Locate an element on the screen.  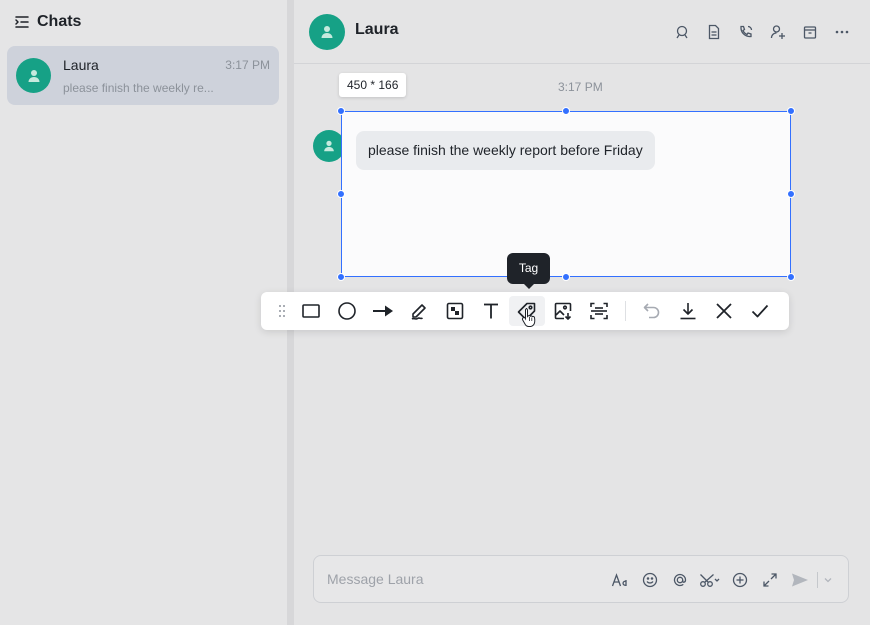
screenshot-icon is located at coordinates (710, 580).